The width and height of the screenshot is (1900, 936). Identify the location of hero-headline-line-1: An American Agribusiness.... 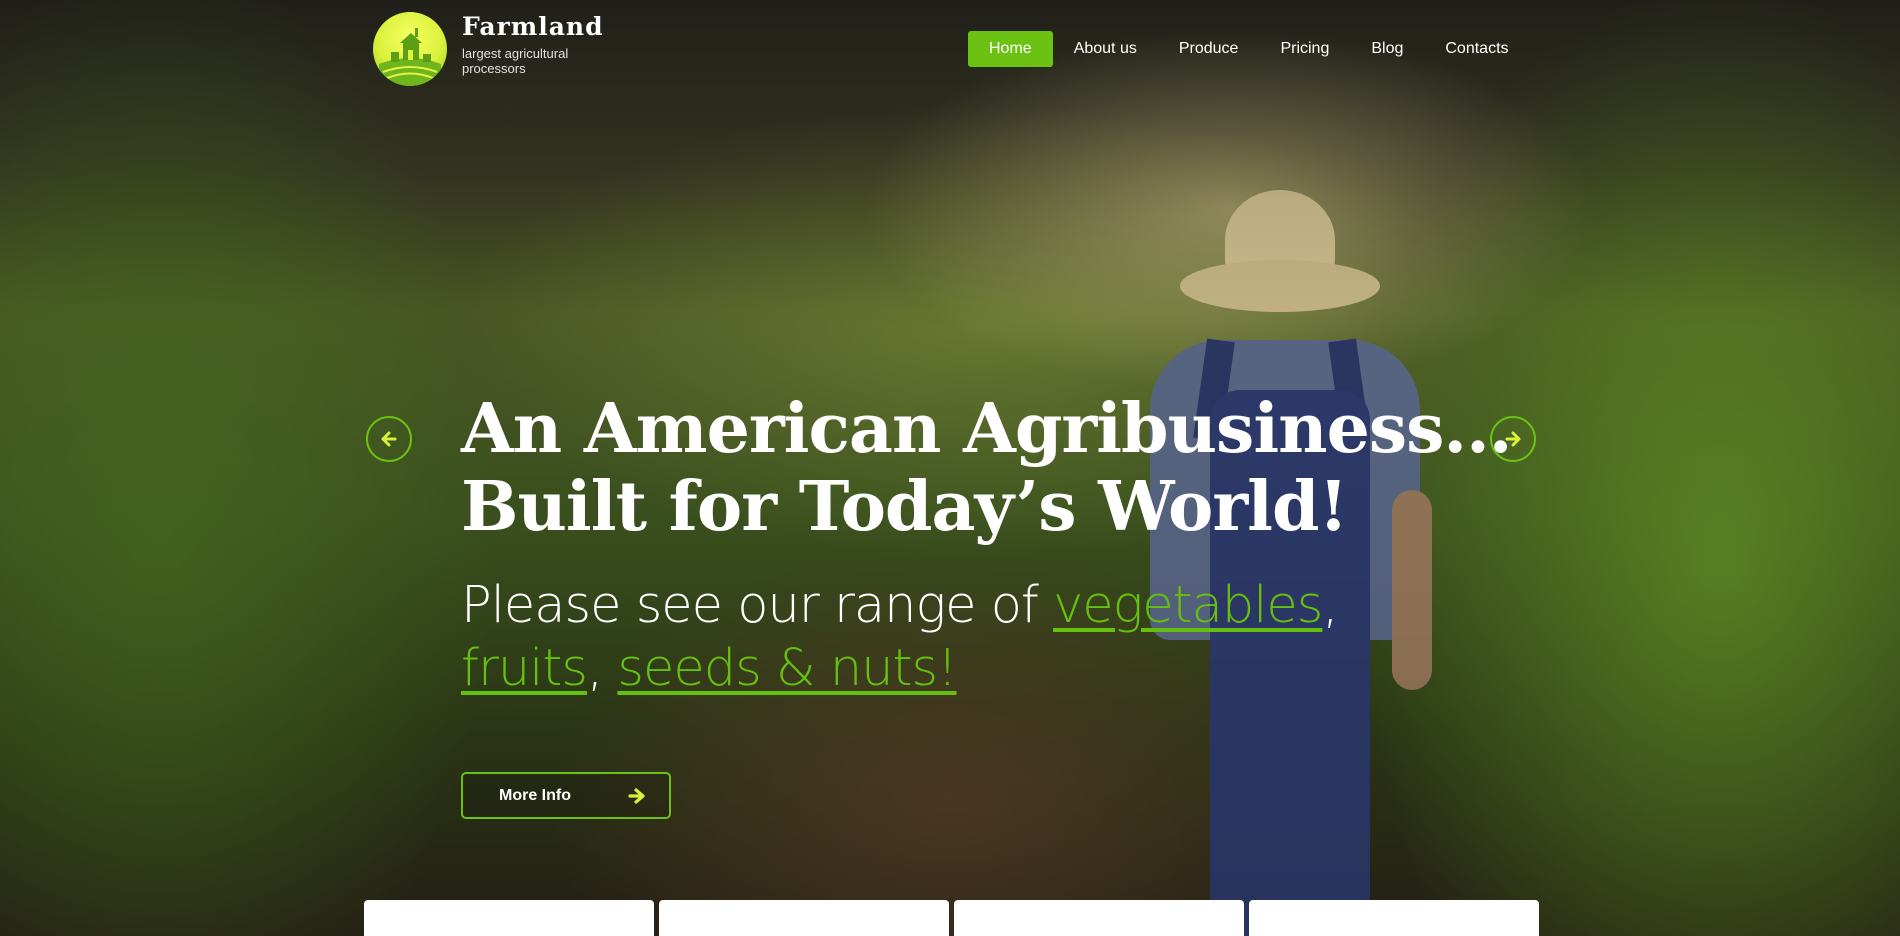
(986, 429).